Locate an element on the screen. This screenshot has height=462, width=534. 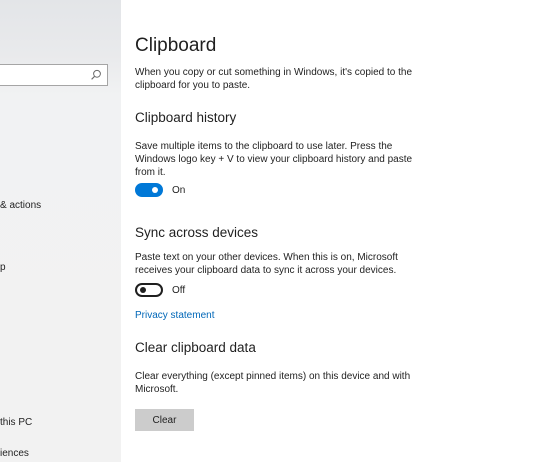
clipboard-history-toggle-row: On is located at coordinates (160, 190).